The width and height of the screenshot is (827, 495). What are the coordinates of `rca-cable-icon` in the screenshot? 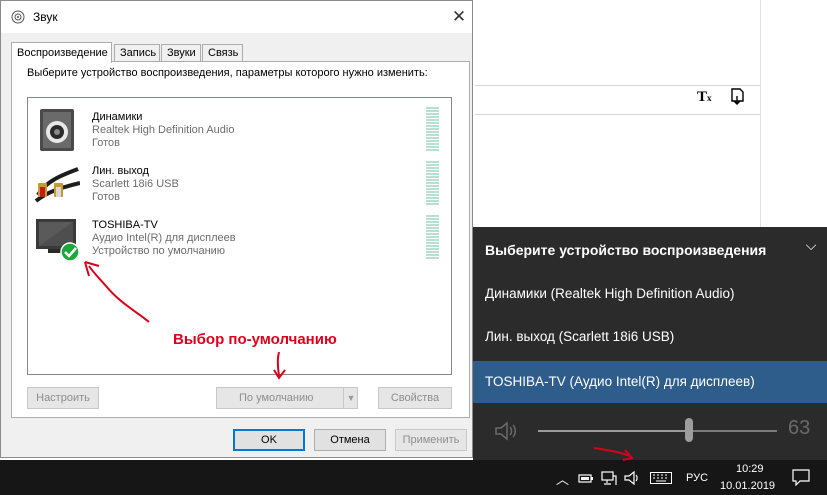 It's located at (57, 185).